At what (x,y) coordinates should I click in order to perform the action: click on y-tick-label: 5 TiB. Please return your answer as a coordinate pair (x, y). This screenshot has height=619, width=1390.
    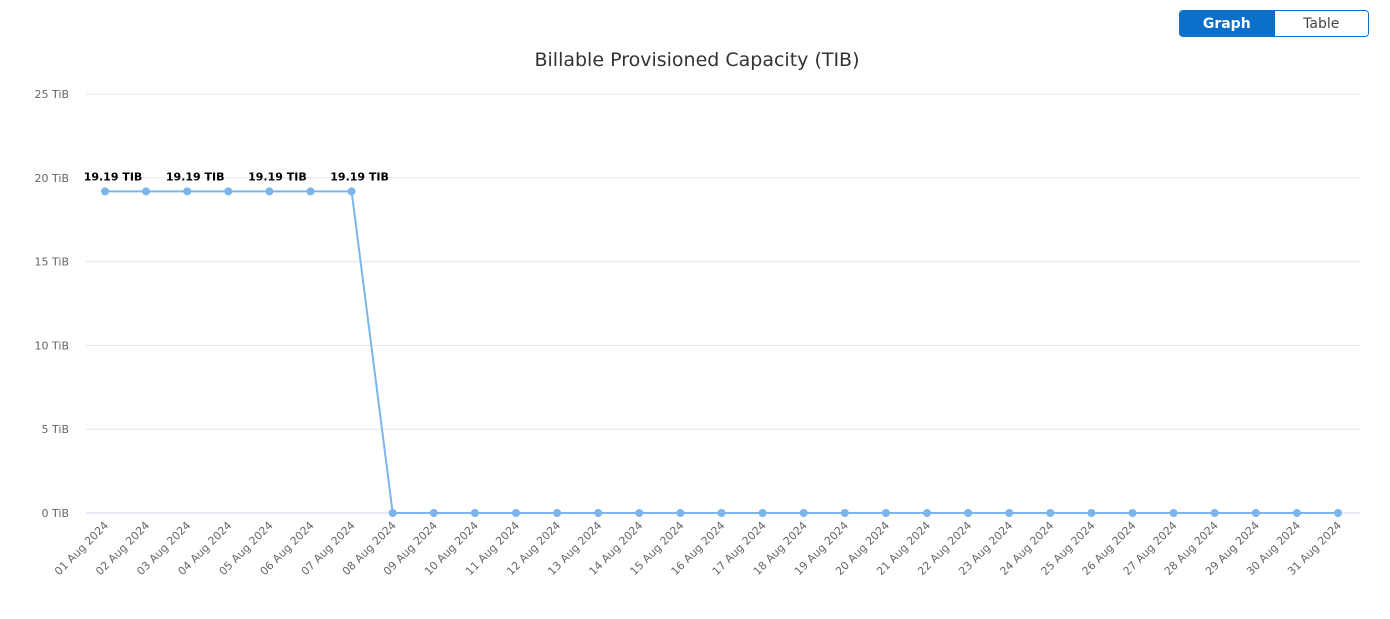
    Looking at the image, I should click on (55, 429).